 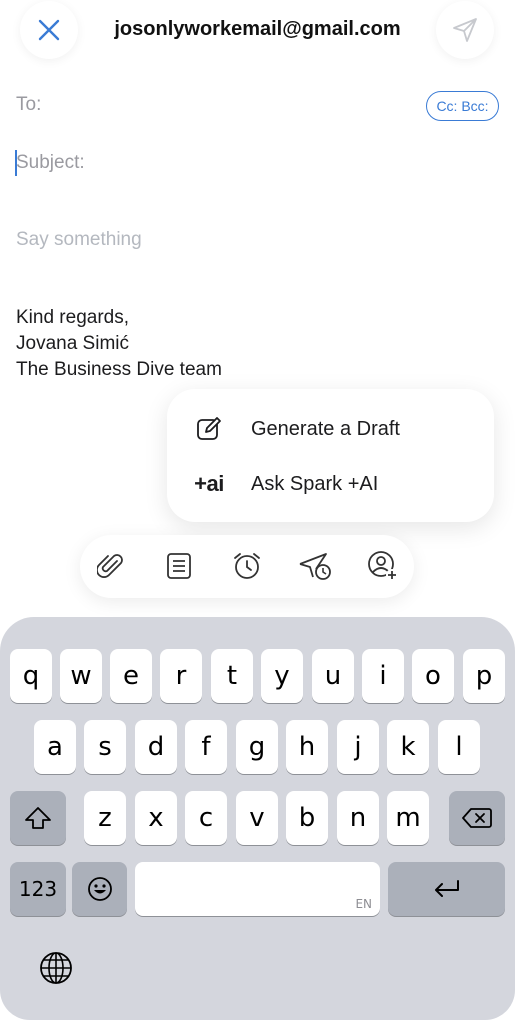 I want to click on key-v: v, so click(x=257, y=818).